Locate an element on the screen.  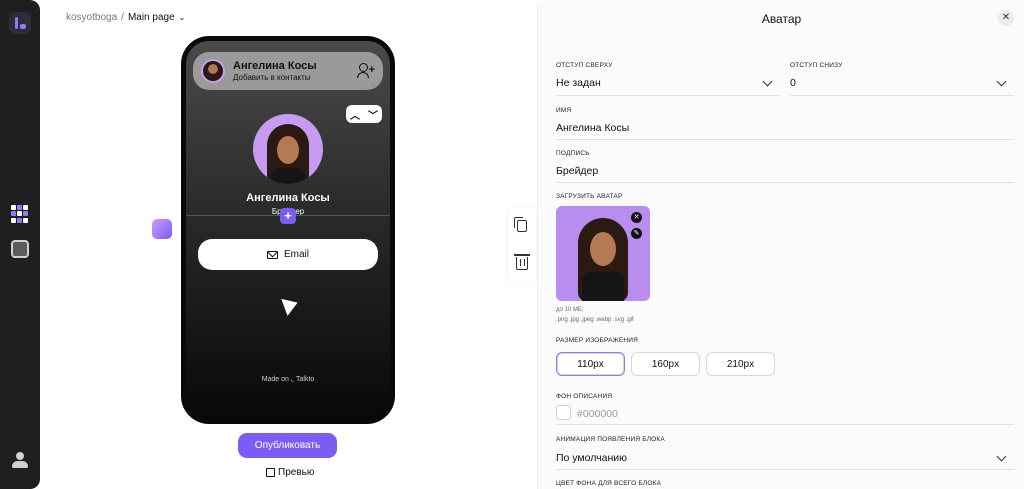
publish-button: Опубликовать is located at coordinates (287, 445).